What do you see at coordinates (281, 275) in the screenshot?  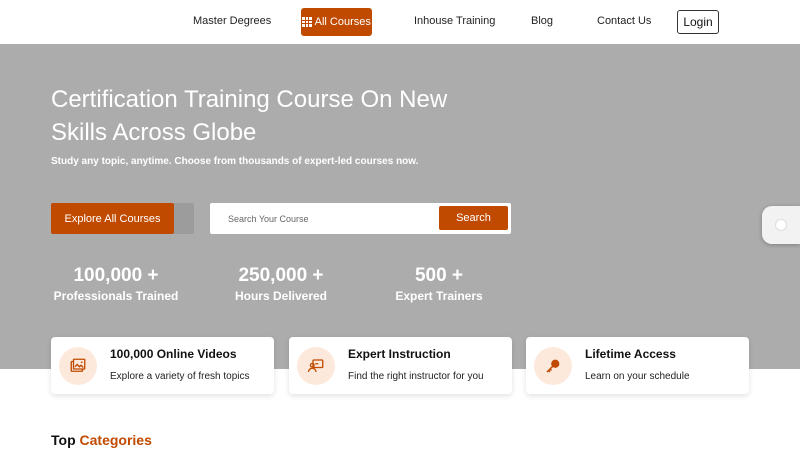 I see `stat-value: 250,000 +` at bounding box center [281, 275].